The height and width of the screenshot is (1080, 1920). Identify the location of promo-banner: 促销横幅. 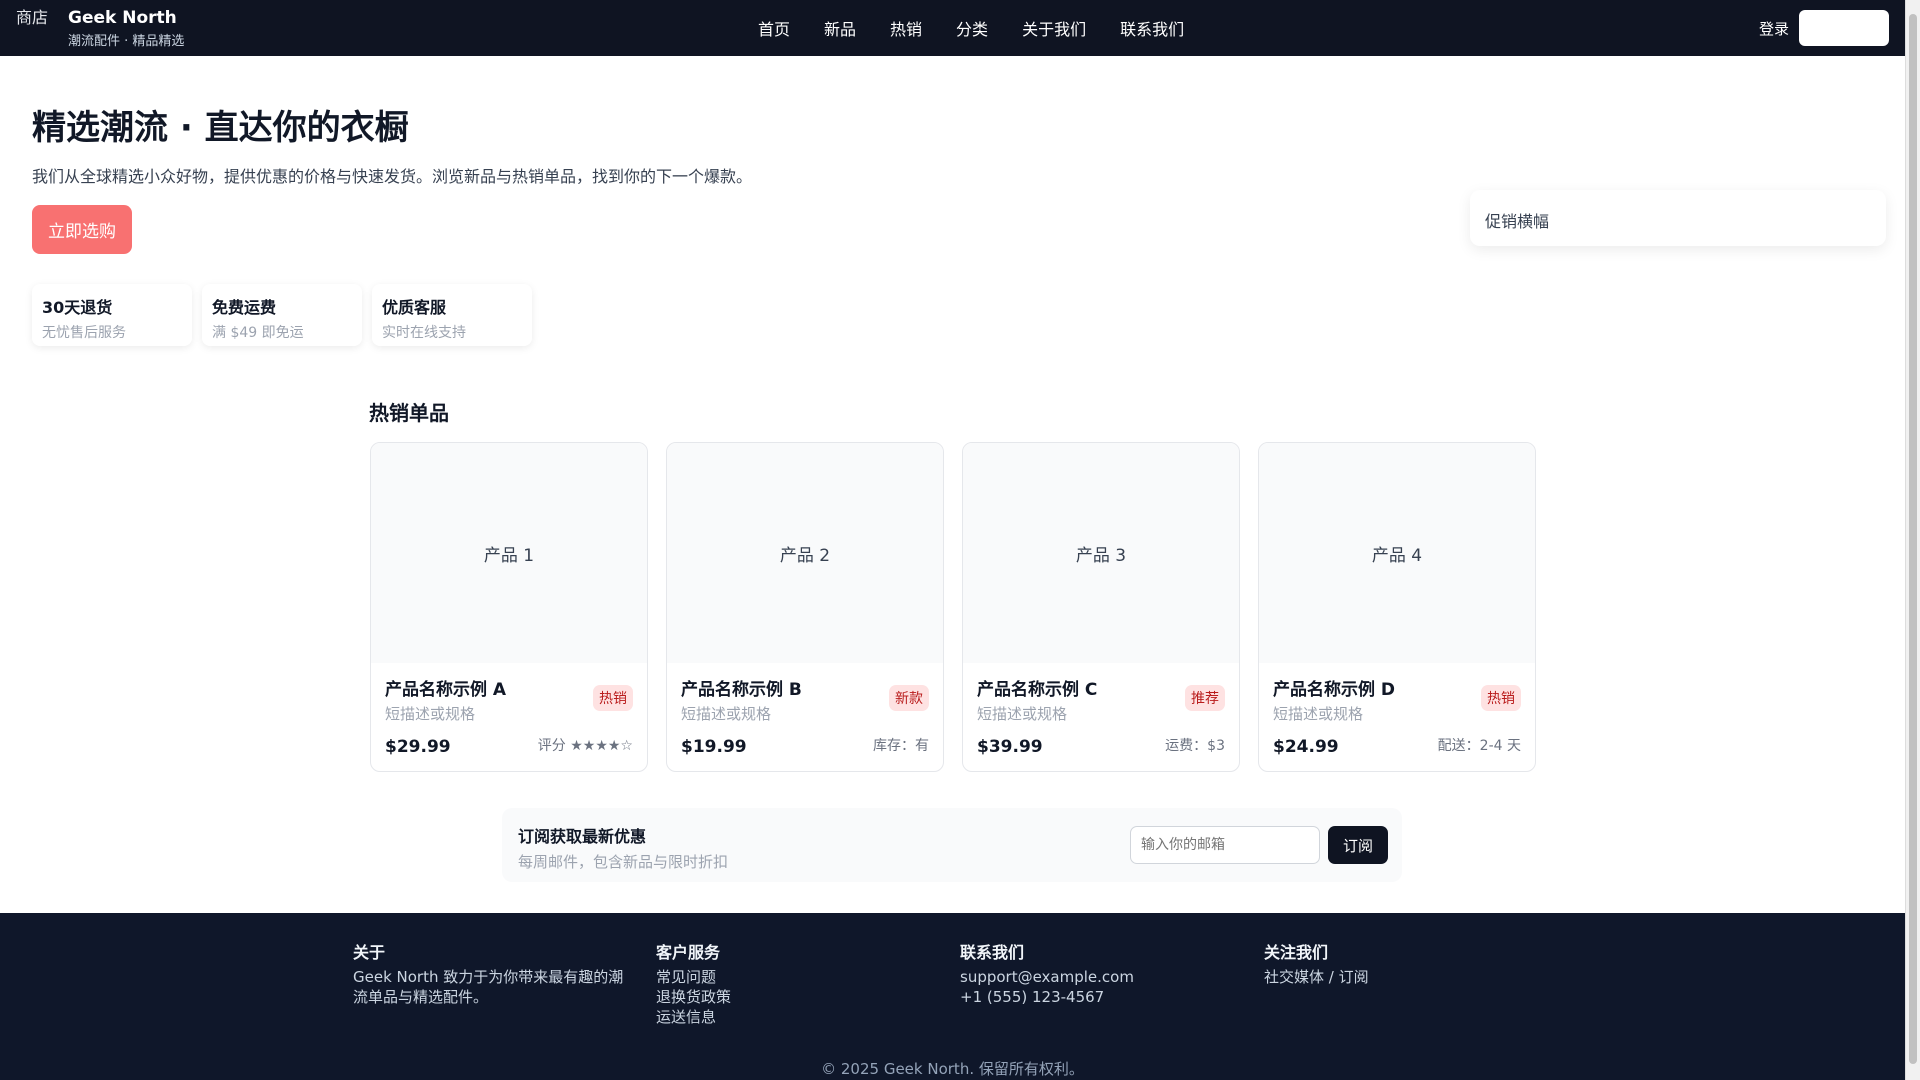
(1678, 218).